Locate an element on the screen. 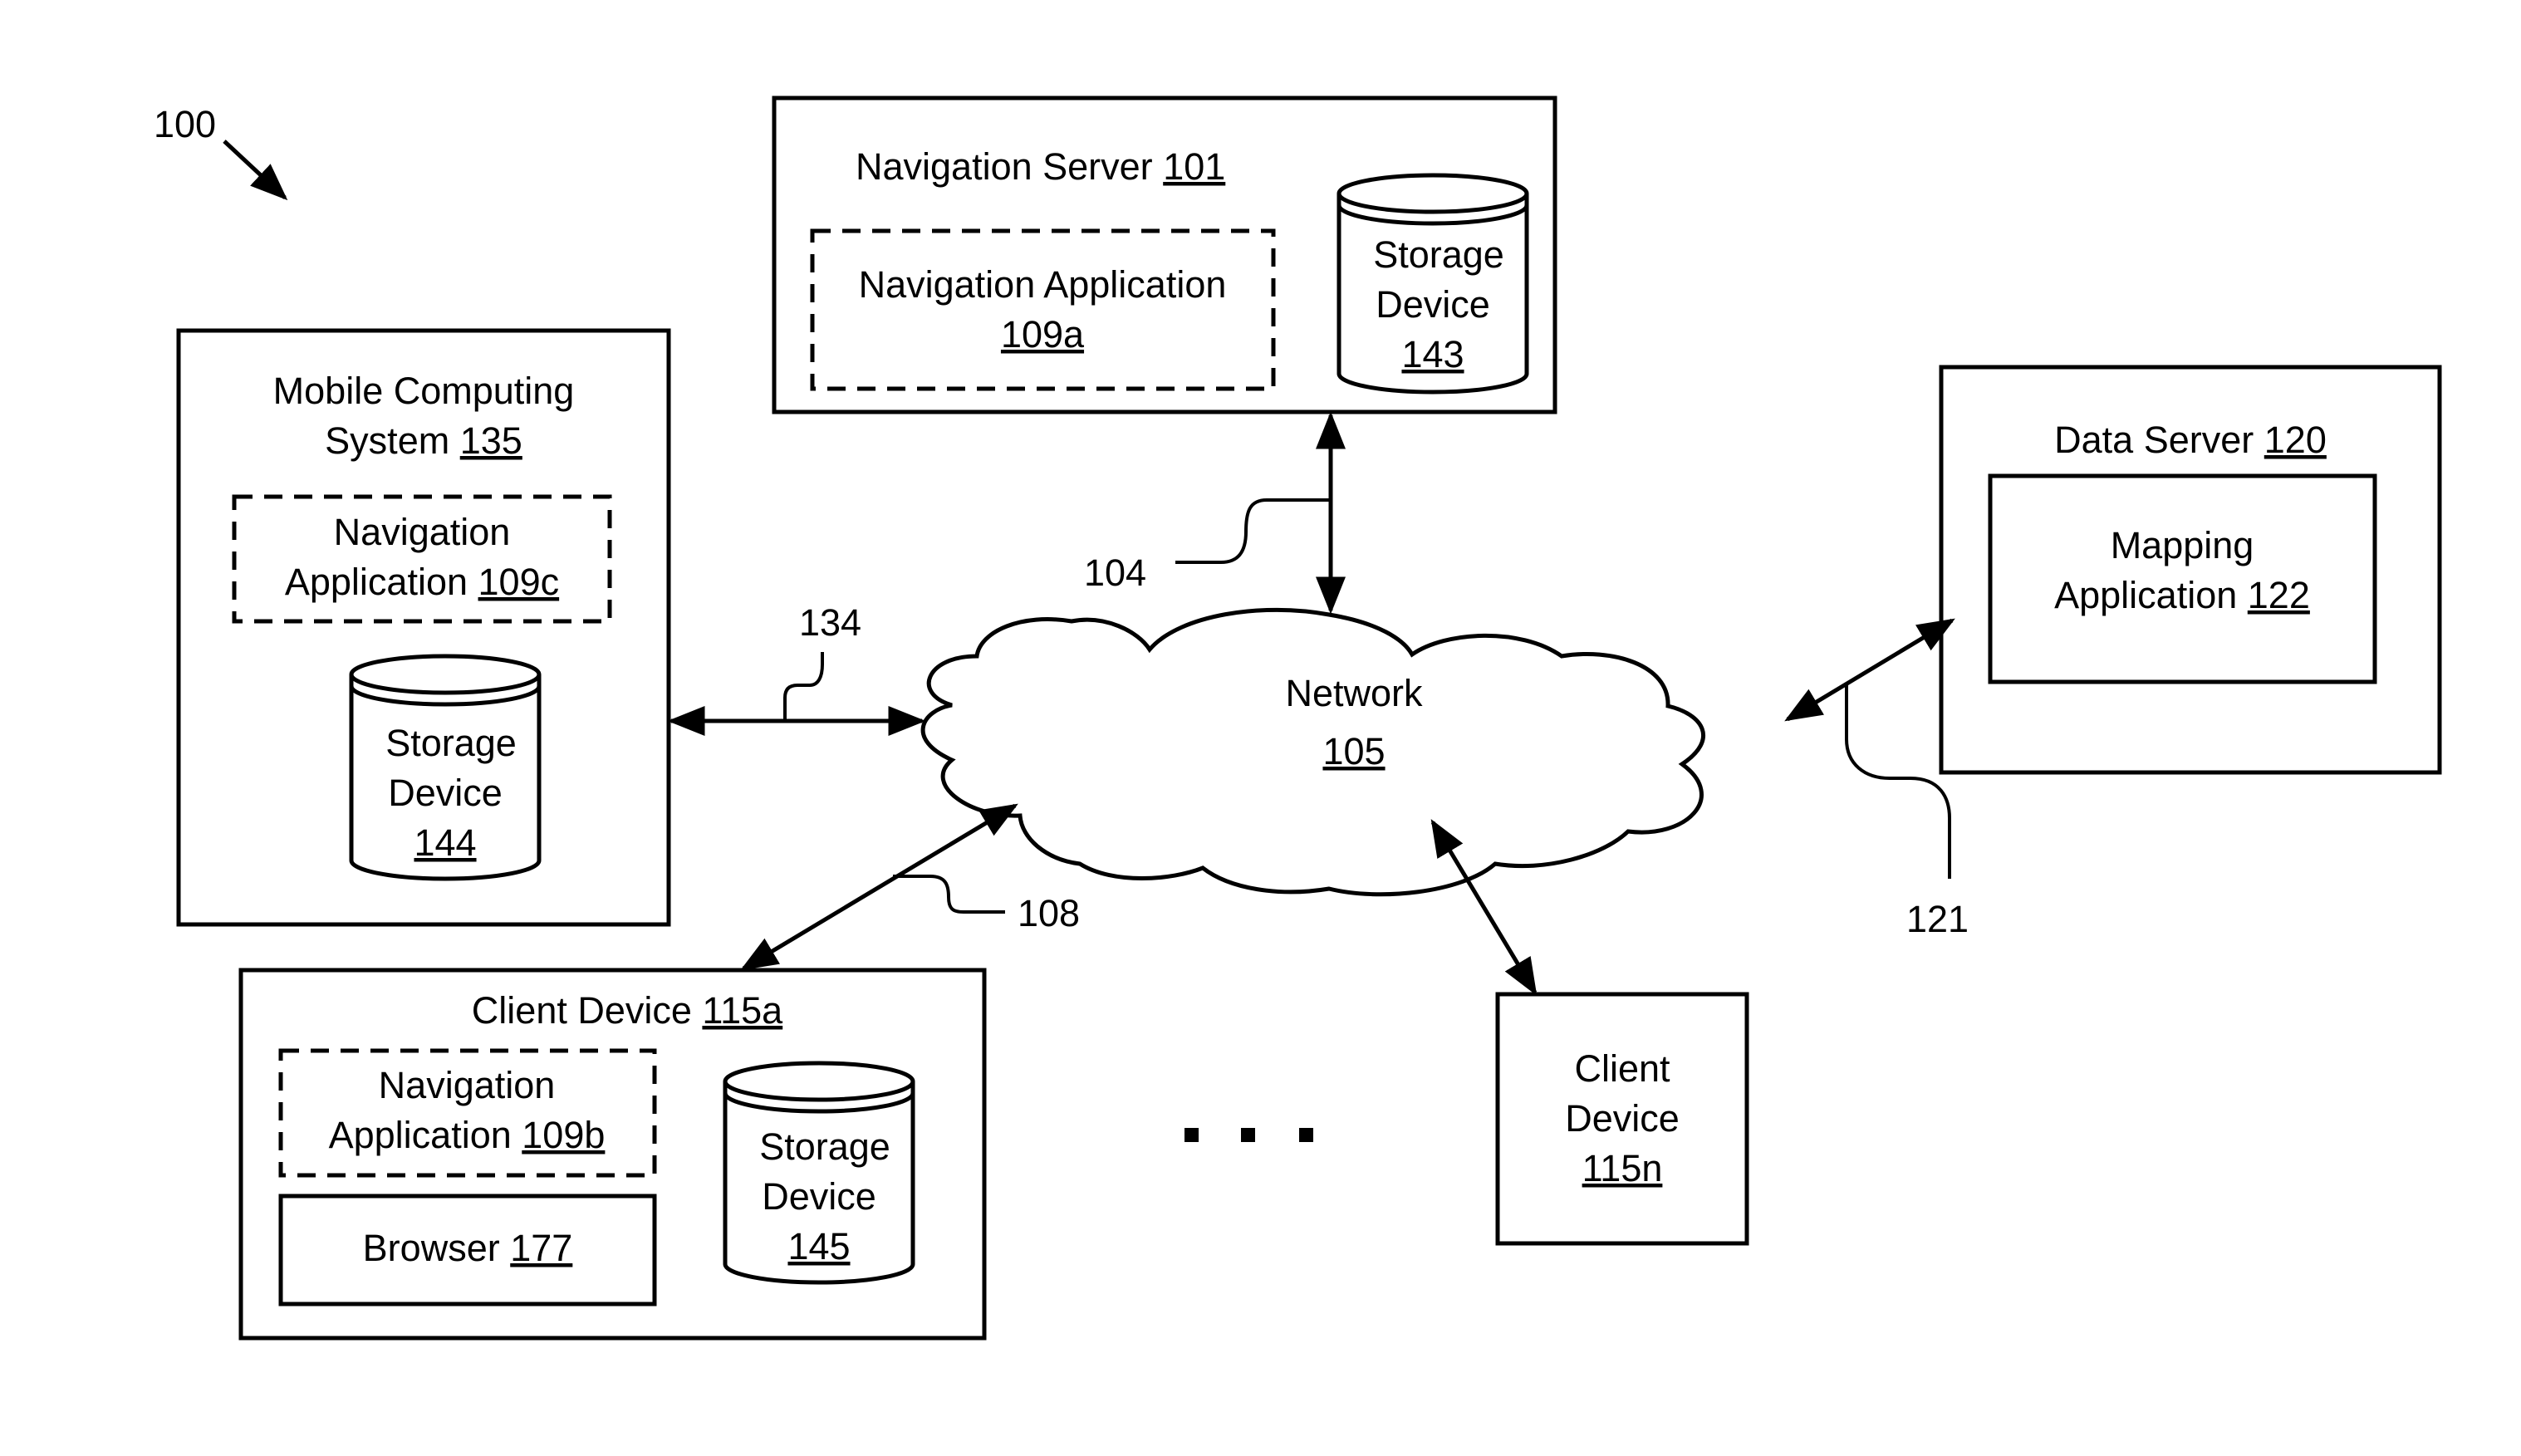 The image size is (2521, 1456). client-device-115n: Client Device 115n is located at coordinates (1622, 1119).